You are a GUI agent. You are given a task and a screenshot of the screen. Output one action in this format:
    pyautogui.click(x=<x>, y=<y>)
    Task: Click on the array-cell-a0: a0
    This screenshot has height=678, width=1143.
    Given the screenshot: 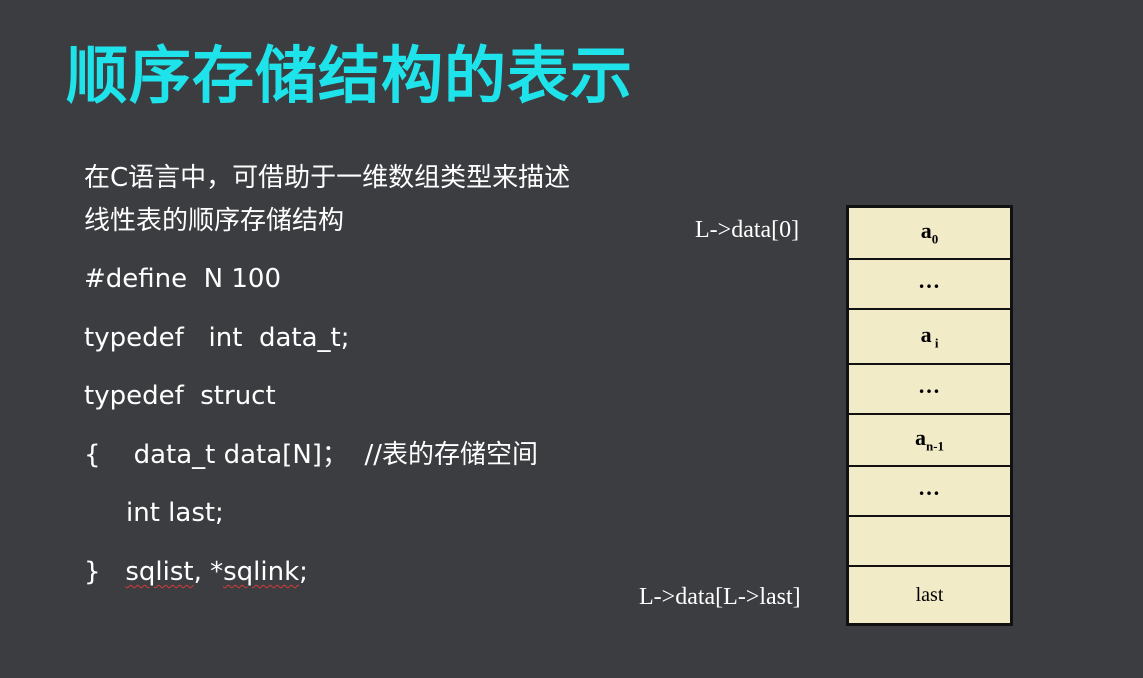 What is the action you would take?
    pyautogui.click(x=929, y=233)
    